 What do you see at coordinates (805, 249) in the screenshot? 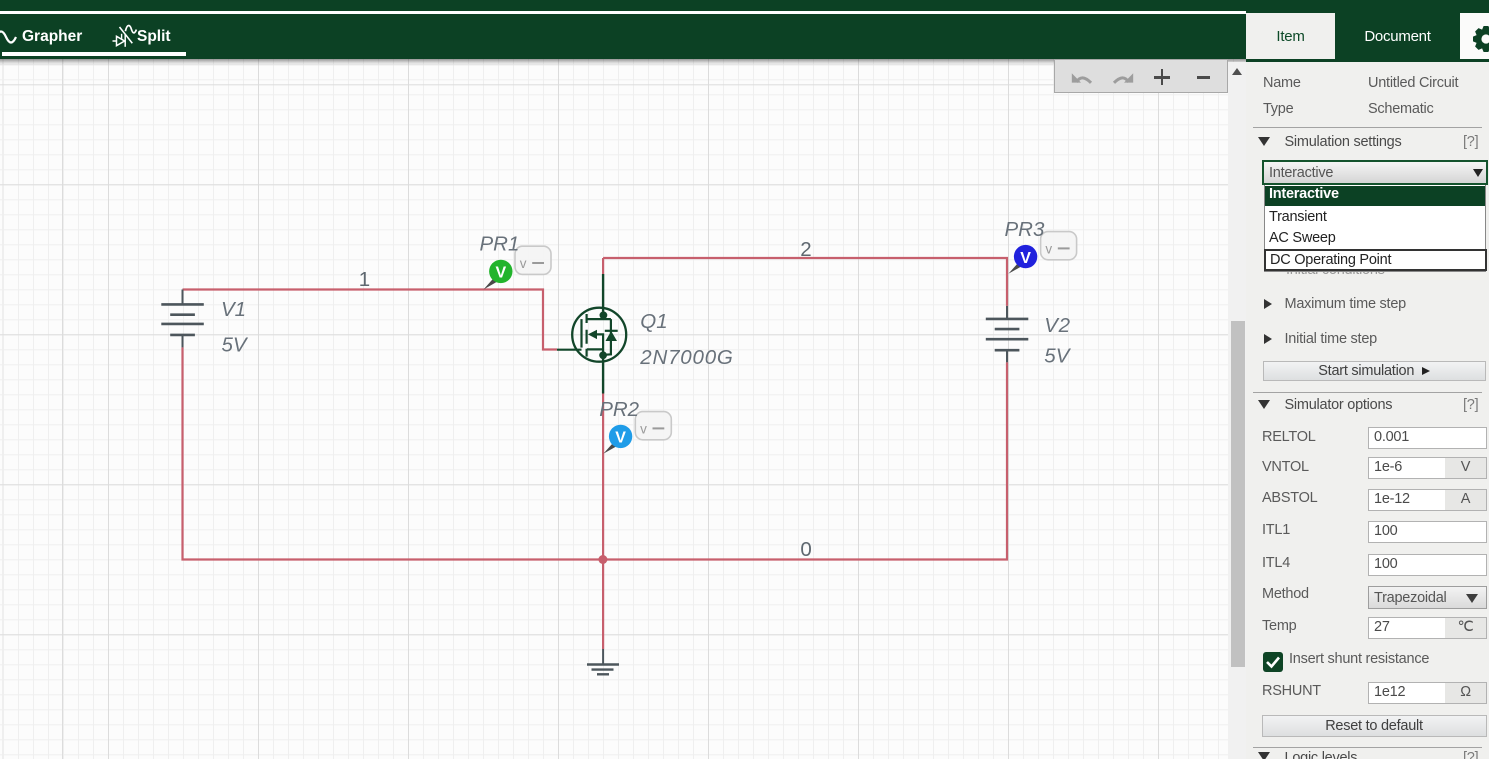
I see `svg-text: 2` at bounding box center [805, 249].